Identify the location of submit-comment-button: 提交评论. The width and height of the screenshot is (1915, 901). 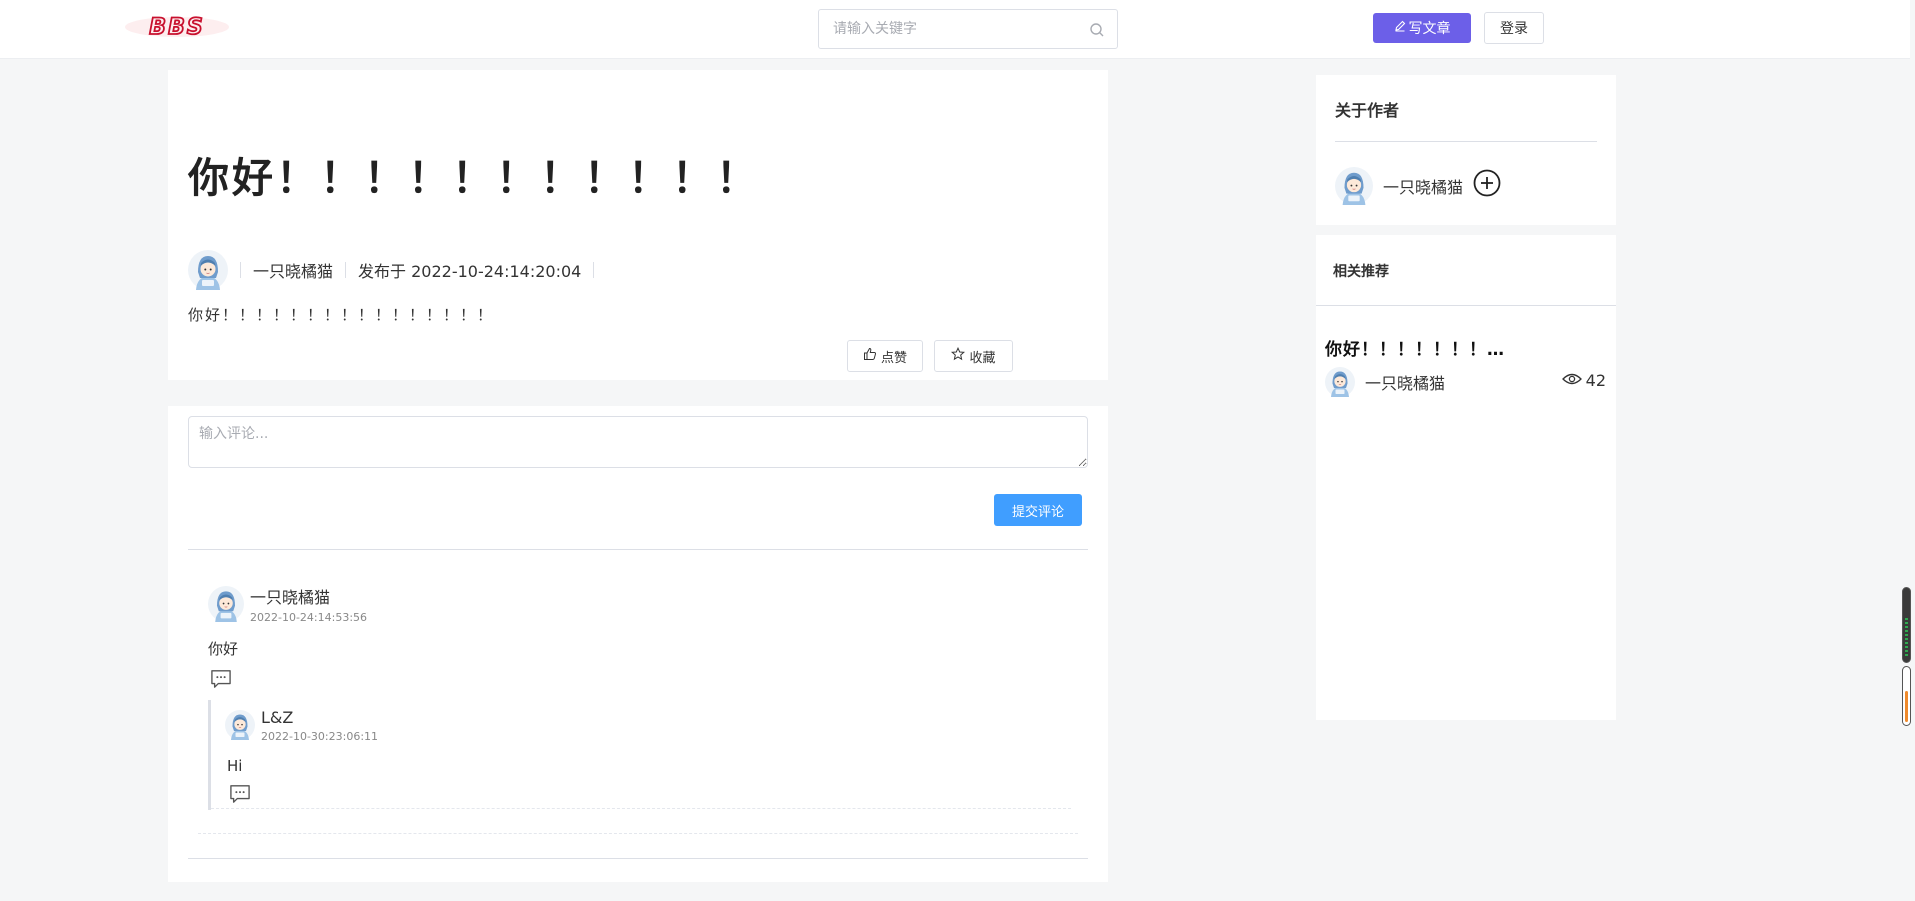
(1038, 510).